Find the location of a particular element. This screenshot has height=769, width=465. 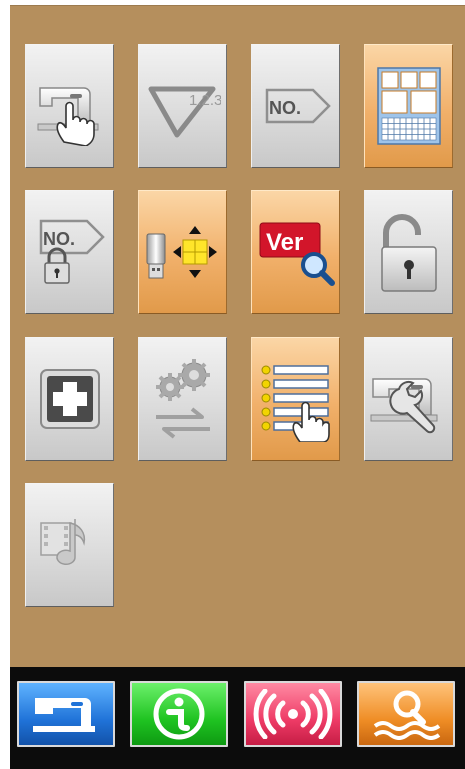

wireless-button is located at coordinates (293, 714).